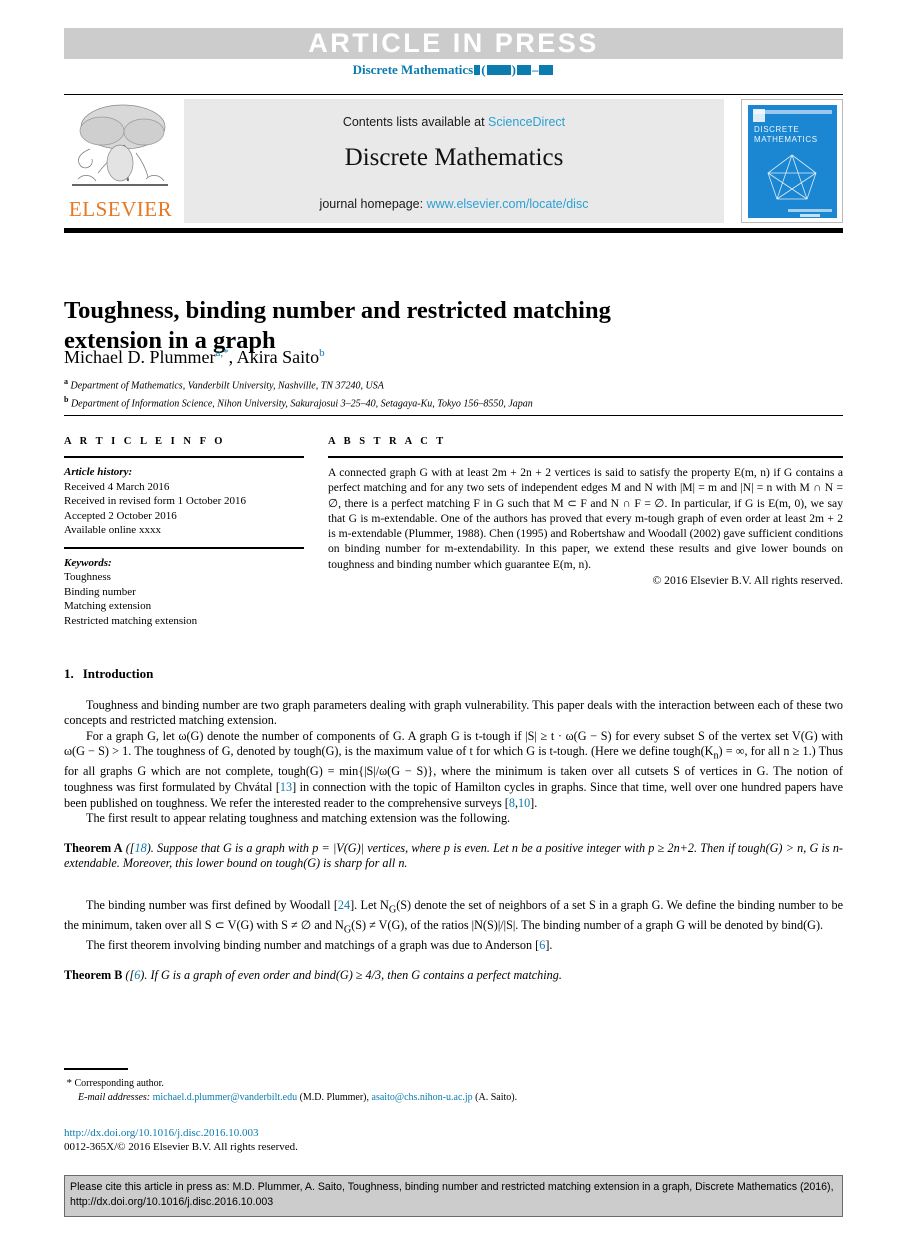 This screenshot has height=1238, width=907. Describe the element at coordinates (387, 441) in the screenshot. I see `abstract-heading: A B S T R A C T` at that location.